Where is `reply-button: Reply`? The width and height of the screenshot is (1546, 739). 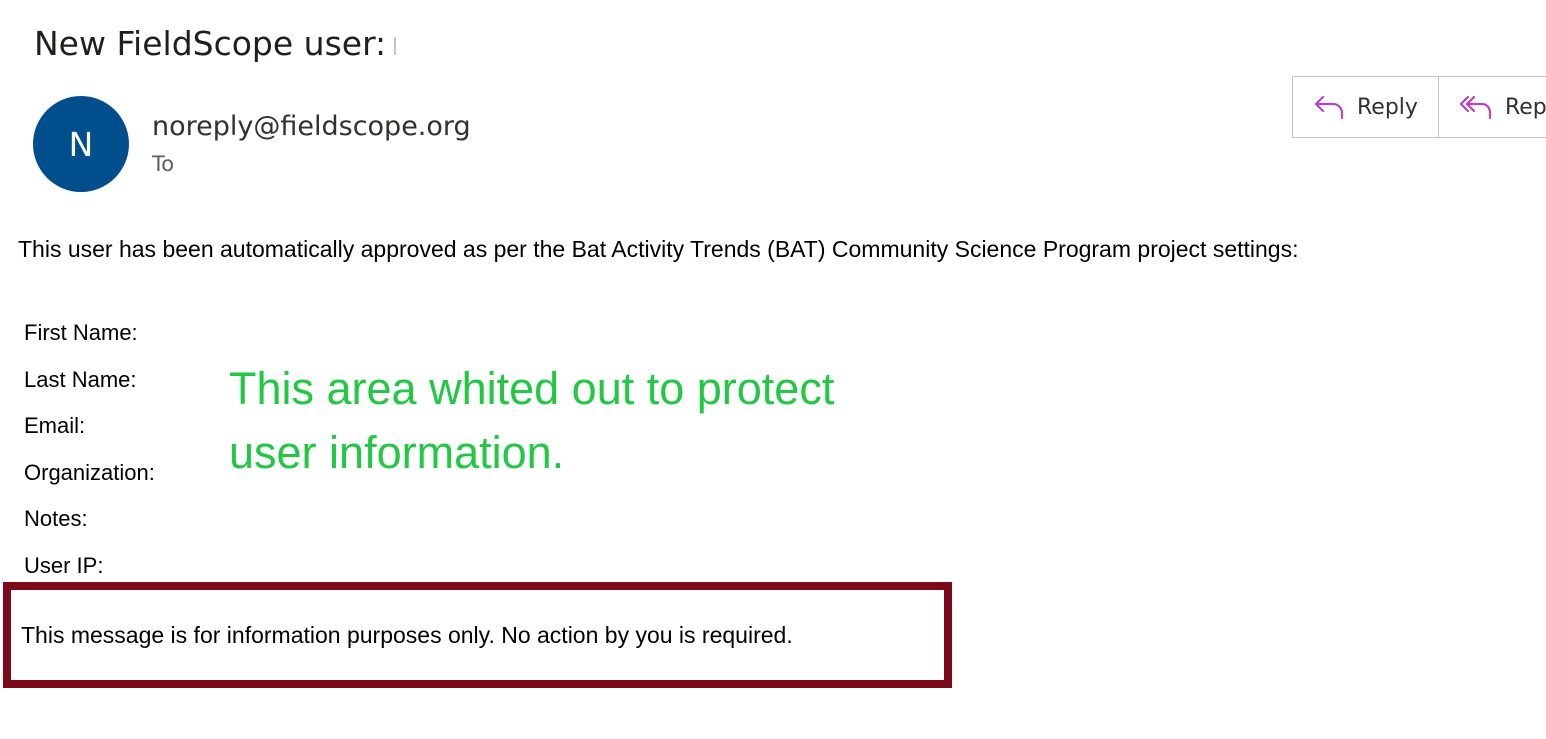 reply-button: Reply is located at coordinates (1366, 107).